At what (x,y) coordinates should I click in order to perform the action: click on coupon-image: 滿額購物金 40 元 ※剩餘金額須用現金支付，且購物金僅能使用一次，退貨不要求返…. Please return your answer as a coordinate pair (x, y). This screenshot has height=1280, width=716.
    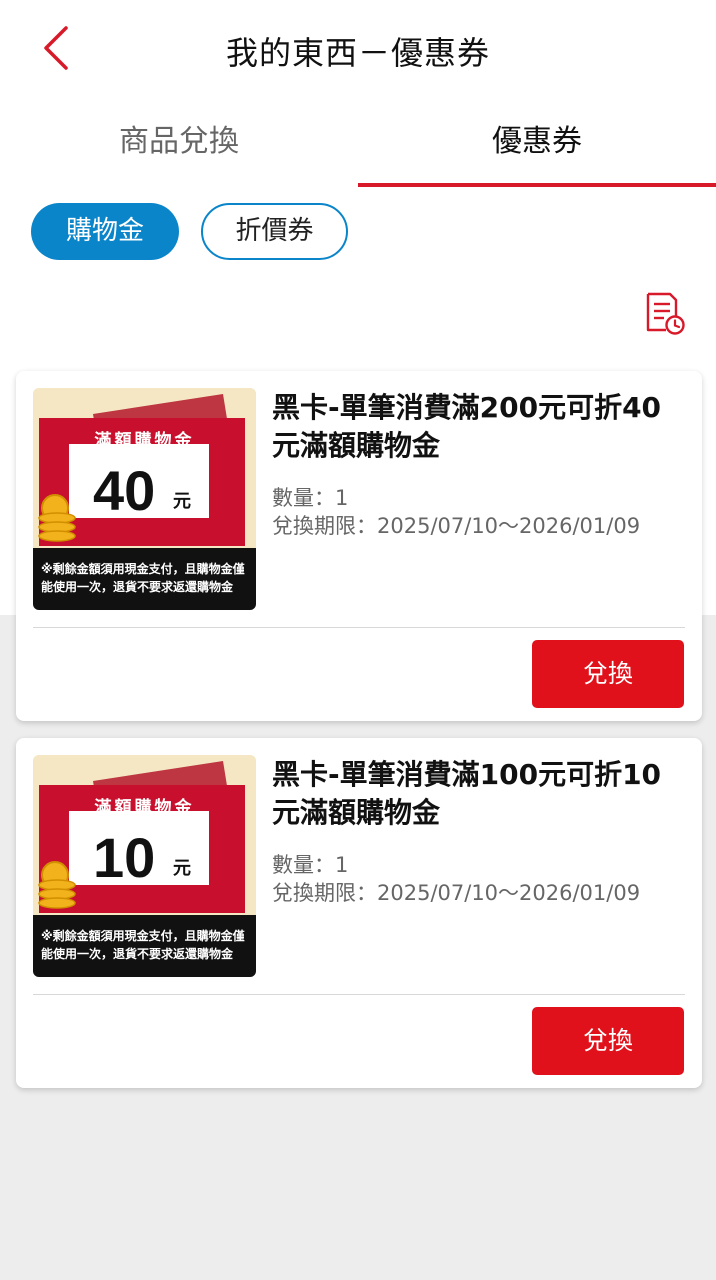
    Looking at the image, I should click on (144, 499).